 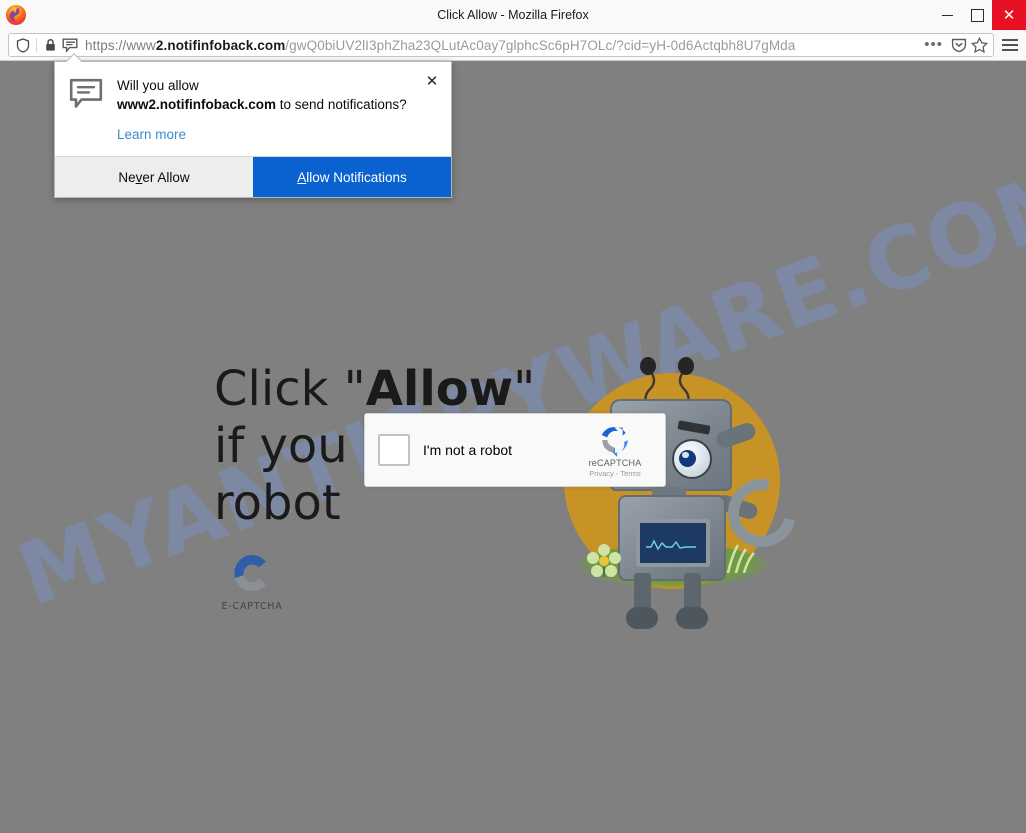 What do you see at coordinates (36, 45) in the screenshot?
I see `urlbar-divider` at bounding box center [36, 45].